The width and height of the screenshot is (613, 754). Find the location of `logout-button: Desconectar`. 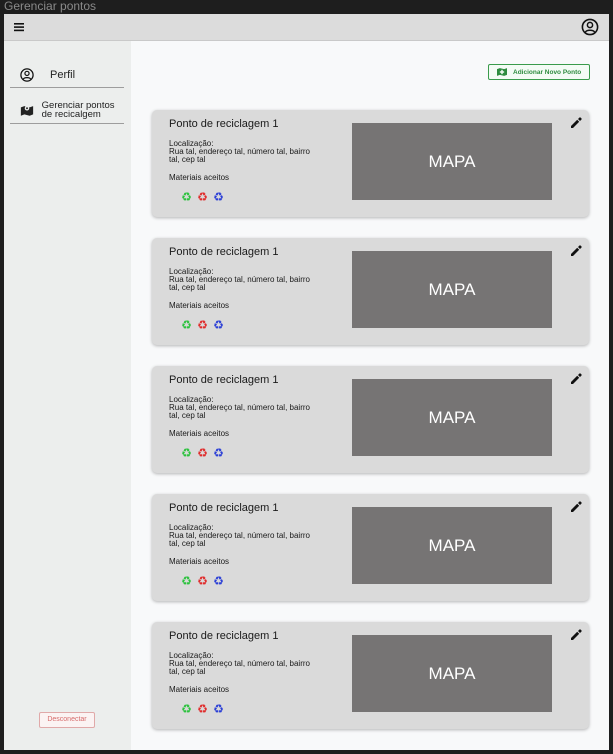

logout-button: Desconectar is located at coordinates (67, 720).